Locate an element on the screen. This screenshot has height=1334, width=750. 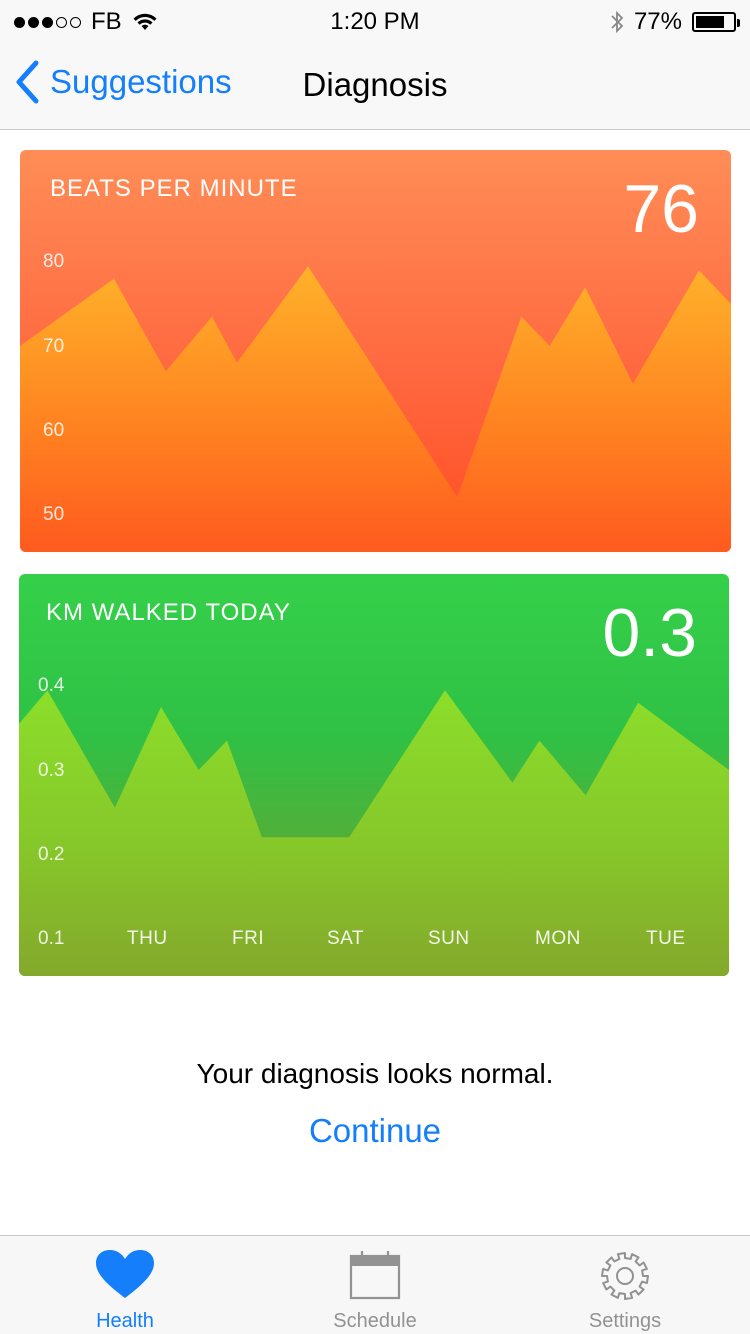
status-right: 77% is located at coordinates (675, 22).